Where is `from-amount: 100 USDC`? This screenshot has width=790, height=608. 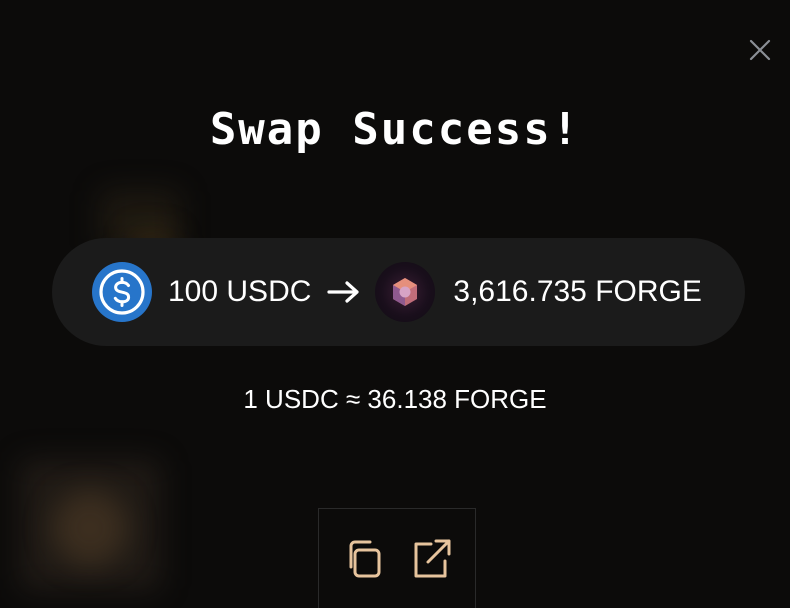
from-amount: 100 USDC is located at coordinates (240, 291).